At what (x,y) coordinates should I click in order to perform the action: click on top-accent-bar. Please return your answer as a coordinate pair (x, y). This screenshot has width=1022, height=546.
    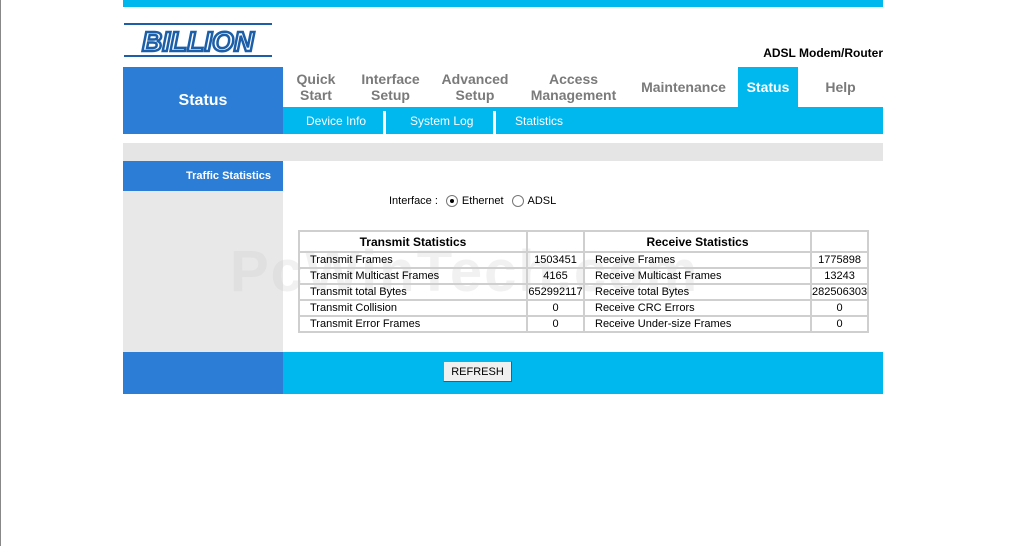
    Looking at the image, I should click on (503, 3).